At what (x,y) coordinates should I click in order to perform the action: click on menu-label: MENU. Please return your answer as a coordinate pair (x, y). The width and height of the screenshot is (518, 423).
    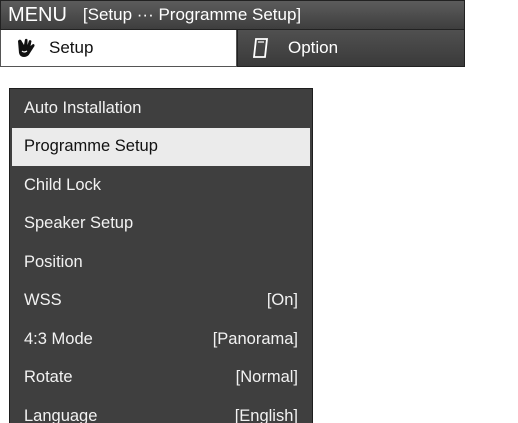
    Looking at the image, I should click on (37, 14).